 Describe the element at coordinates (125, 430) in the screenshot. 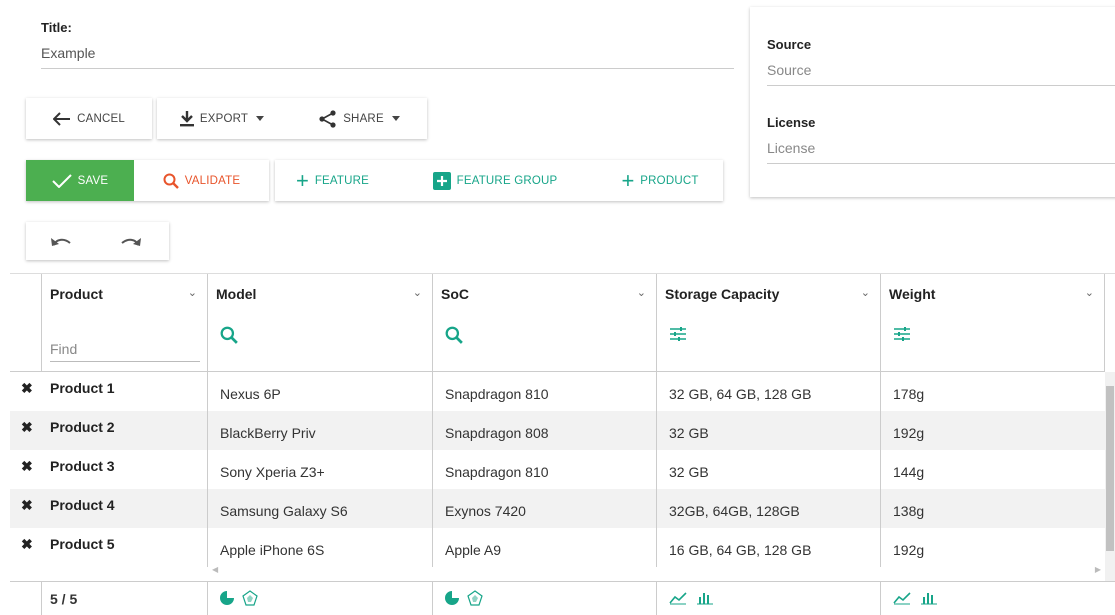

I see `product-cell: Product 2` at that location.